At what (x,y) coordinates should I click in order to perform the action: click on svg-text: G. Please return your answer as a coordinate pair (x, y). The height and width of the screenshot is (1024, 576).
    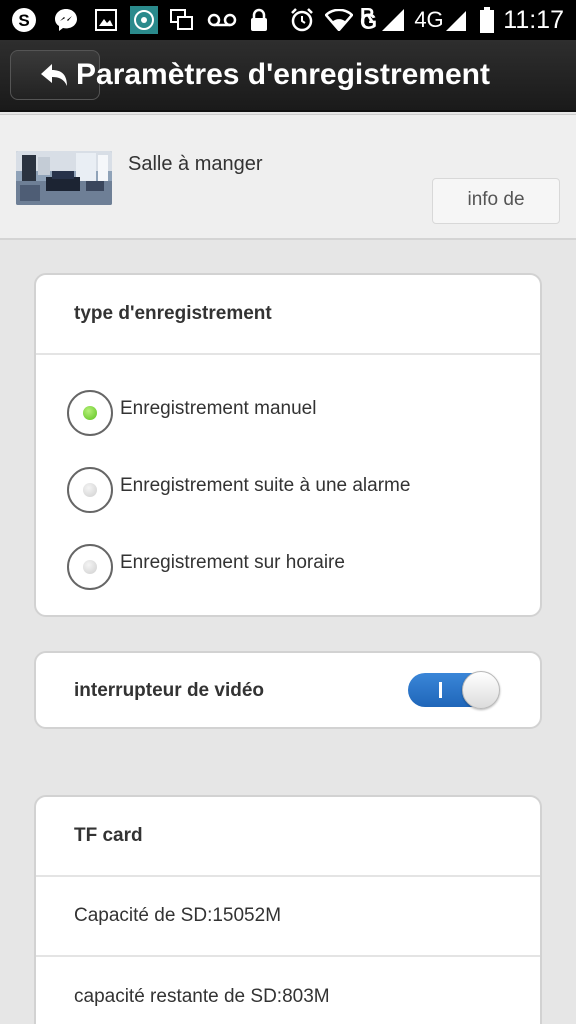
    Looking at the image, I should click on (368, 21).